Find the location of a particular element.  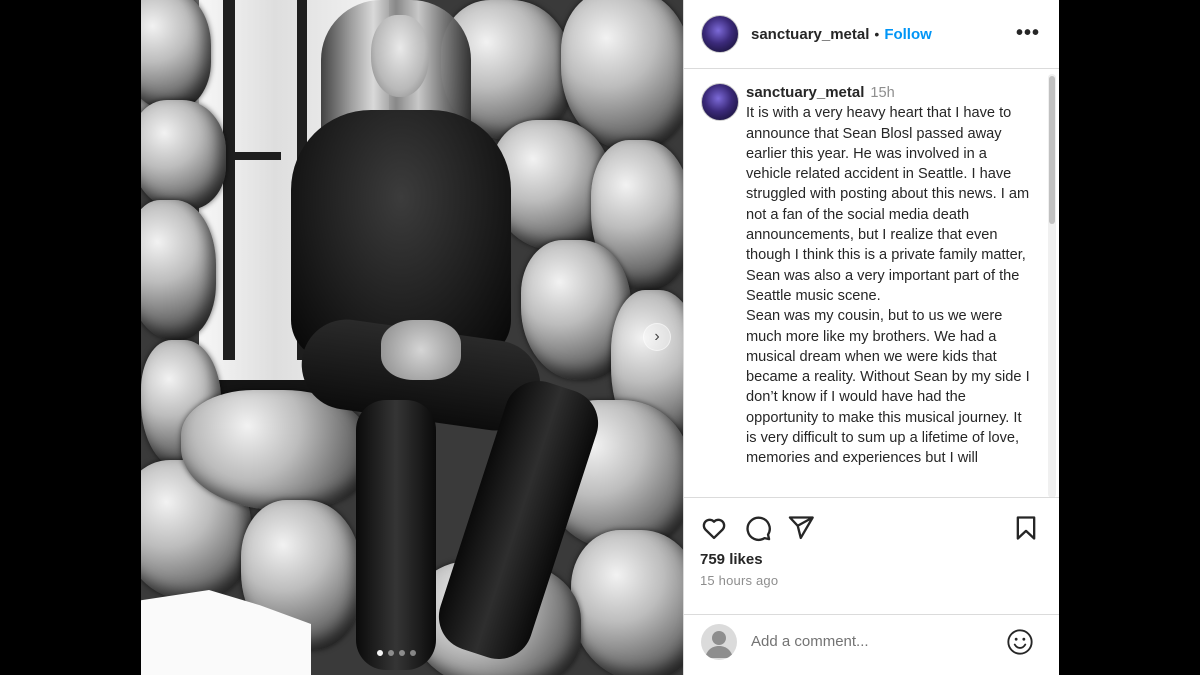

caption-author-avatar is located at coordinates (720, 102).